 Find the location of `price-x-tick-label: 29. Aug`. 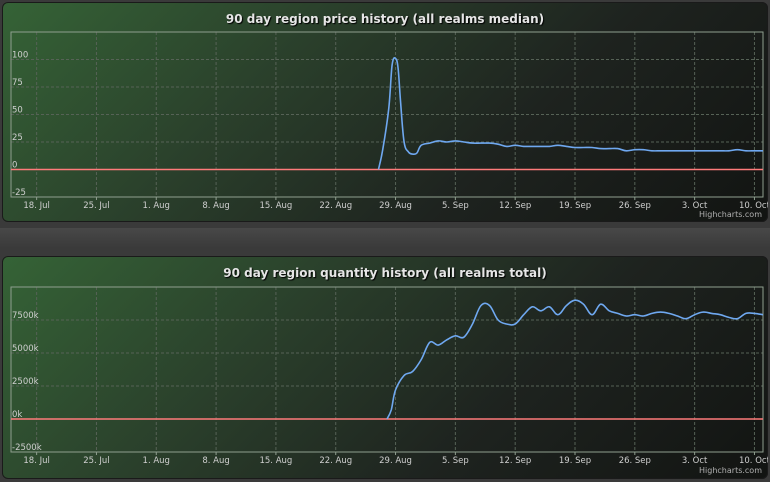

price-x-tick-label: 29. Aug is located at coordinates (395, 206).